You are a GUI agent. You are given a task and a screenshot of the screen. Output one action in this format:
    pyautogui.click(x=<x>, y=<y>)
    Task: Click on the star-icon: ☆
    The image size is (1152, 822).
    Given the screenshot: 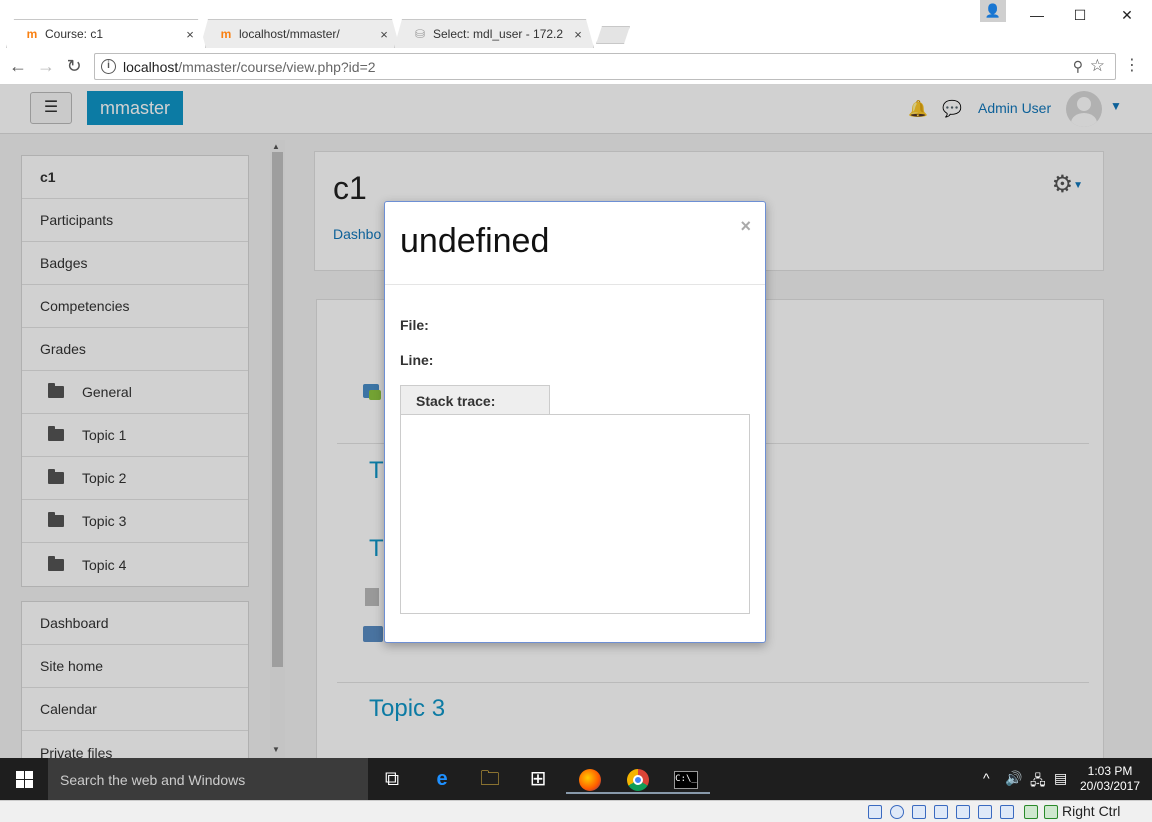 What is the action you would take?
    pyautogui.click(x=1097, y=66)
    